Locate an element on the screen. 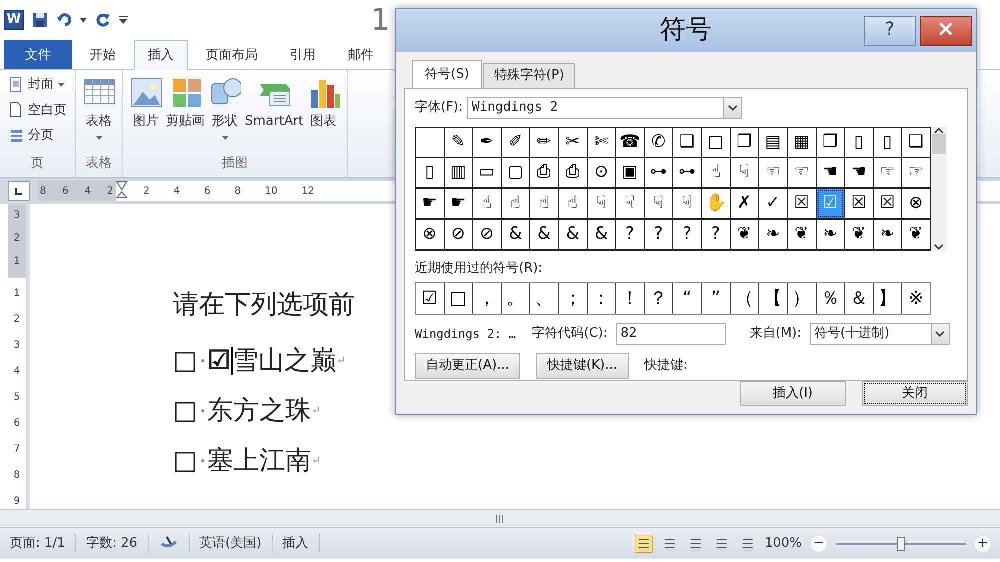 Image resolution: width=1000 pixels, height=562 pixels. ribbon-button: 图片 is located at coordinates (146, 108).